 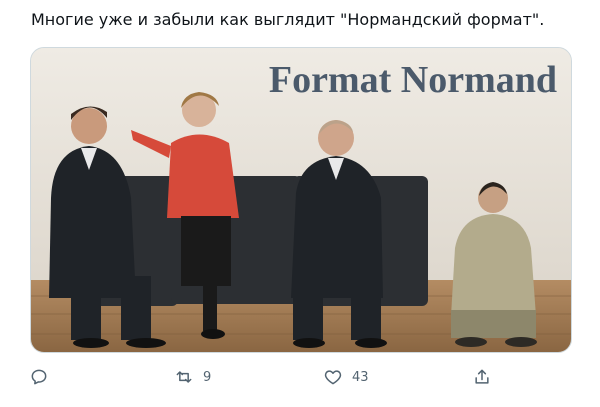 I want to click on media-overlay-title: Format Normand, so click(x=413, y=80).